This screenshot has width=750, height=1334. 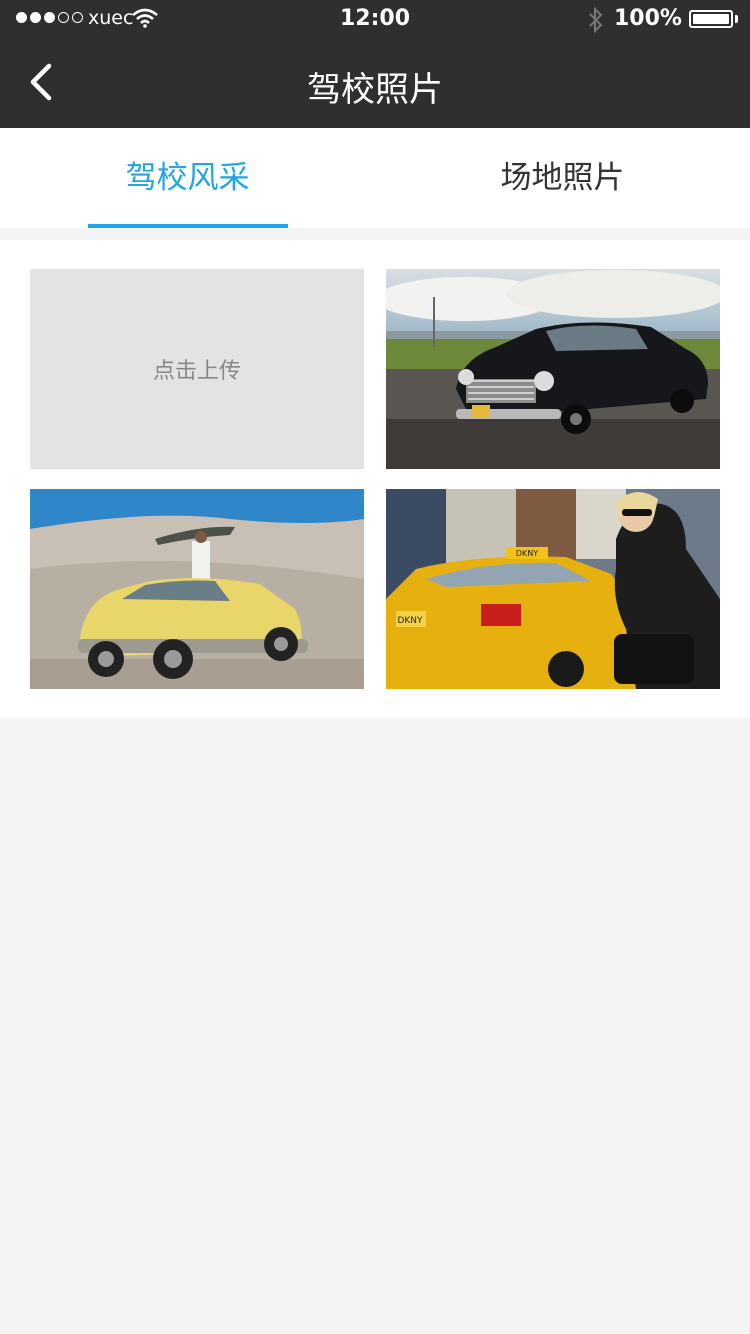 I want to click on bluetooth-icon, so click(x=596, y=22).